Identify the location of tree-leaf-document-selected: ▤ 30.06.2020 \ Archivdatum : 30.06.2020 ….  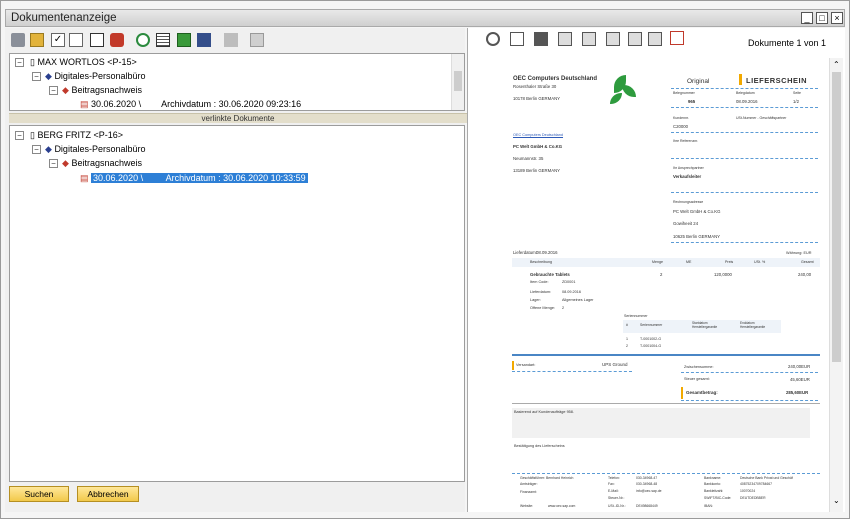
(194, 178).